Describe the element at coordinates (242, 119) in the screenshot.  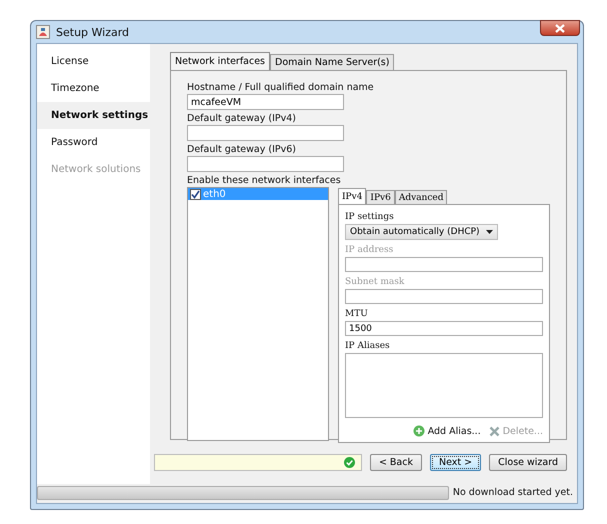
I see `field-label: Default gateway (IPv4)` at that location.